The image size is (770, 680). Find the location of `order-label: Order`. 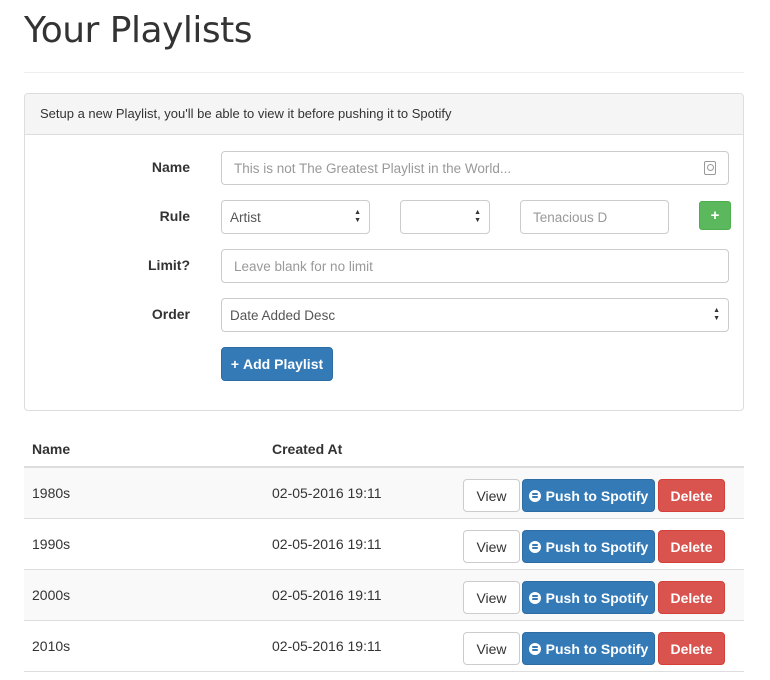

order-label: Order is located at coordinates (170, 314).